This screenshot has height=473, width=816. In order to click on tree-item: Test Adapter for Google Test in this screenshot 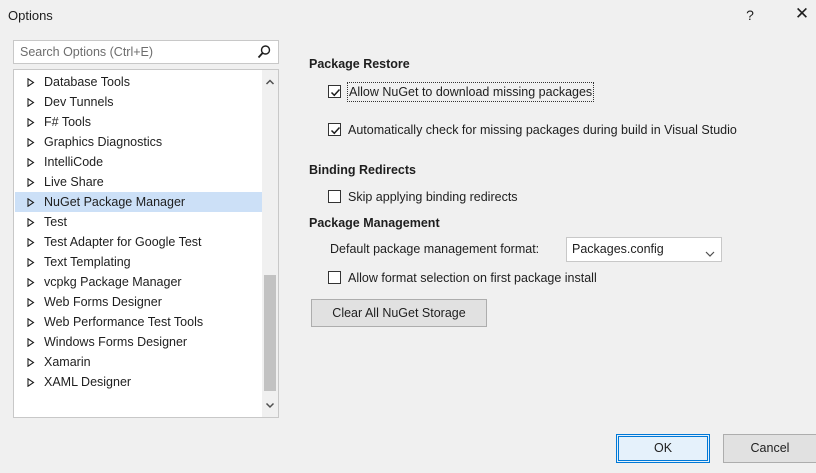, I will do `click(139, 242)`.